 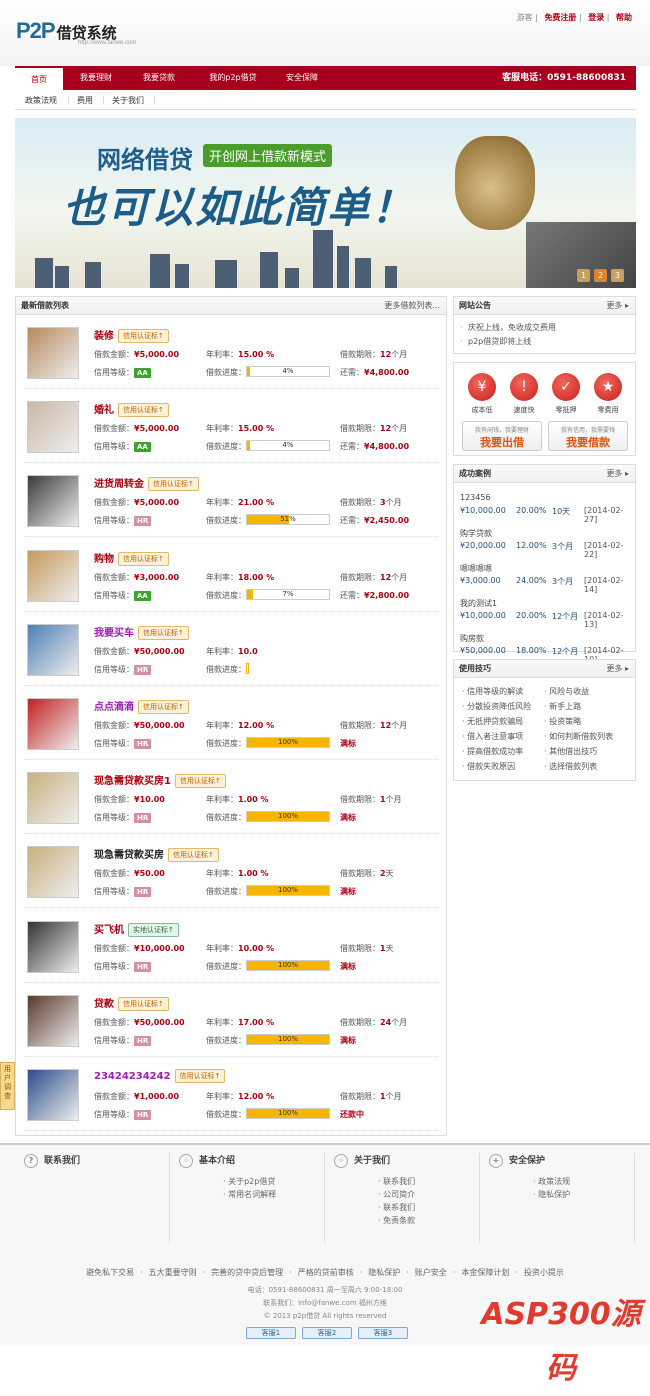 What do you see at coordinates (545, 533) in the screenshot?
I see `case-name: 购学贷款` at bounding box center [545, 533].